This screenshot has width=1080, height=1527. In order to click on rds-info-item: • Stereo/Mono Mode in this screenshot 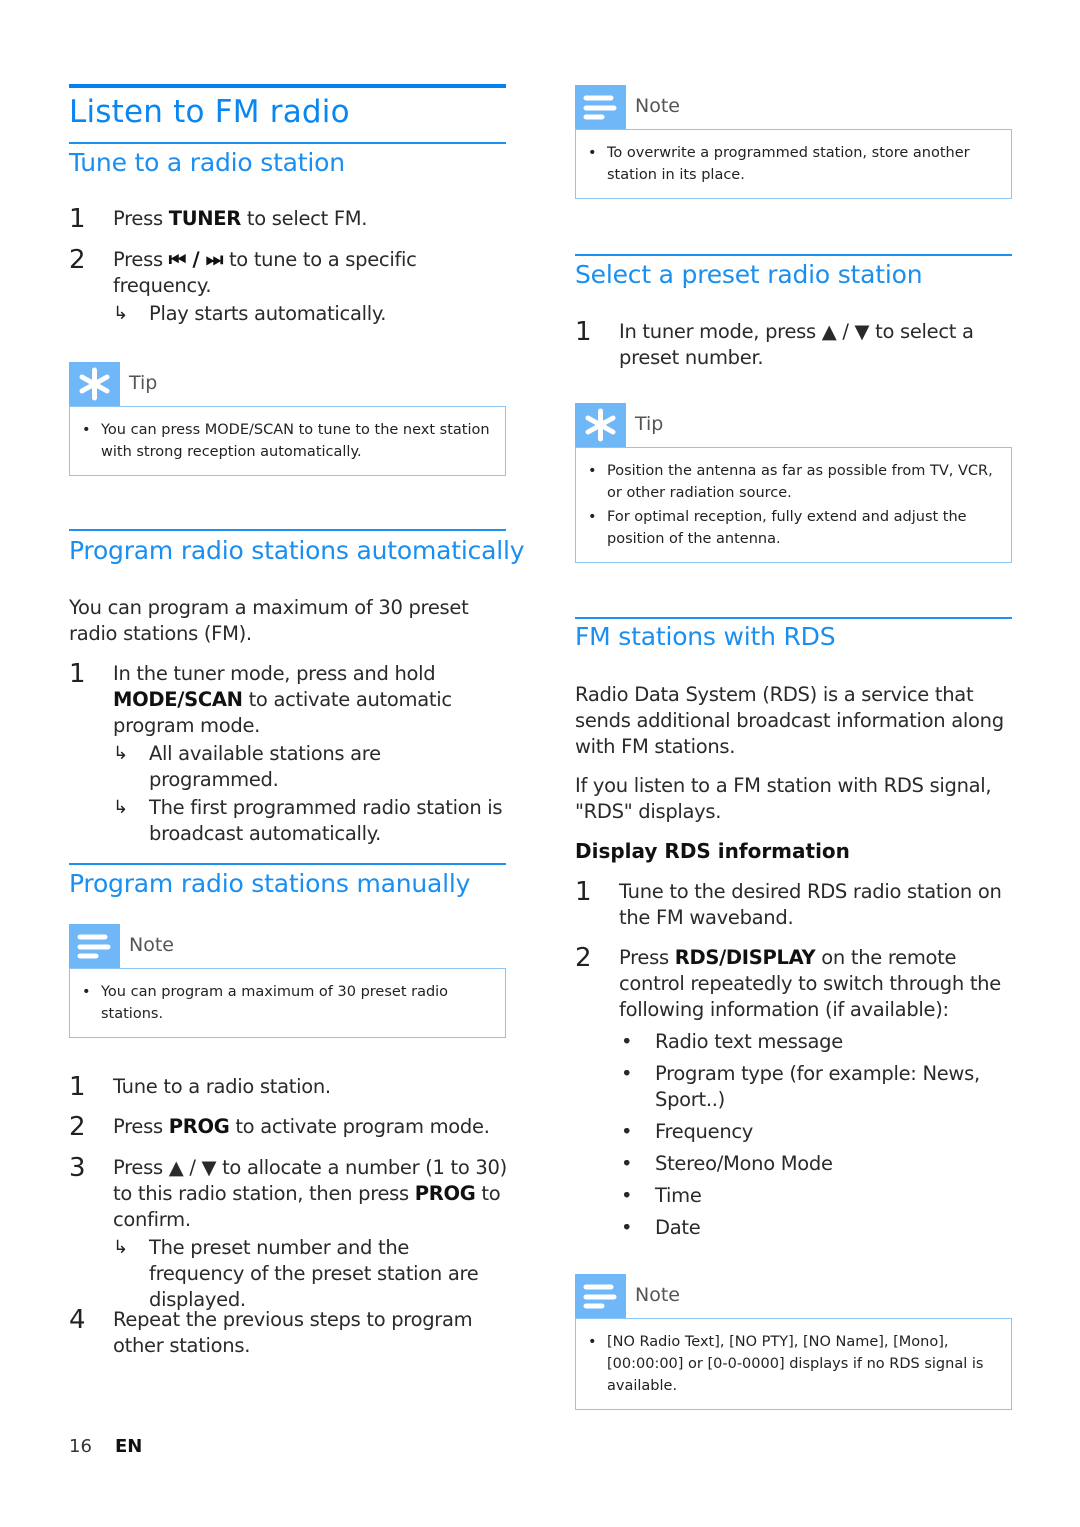, I will do `click(727, 1163)`.